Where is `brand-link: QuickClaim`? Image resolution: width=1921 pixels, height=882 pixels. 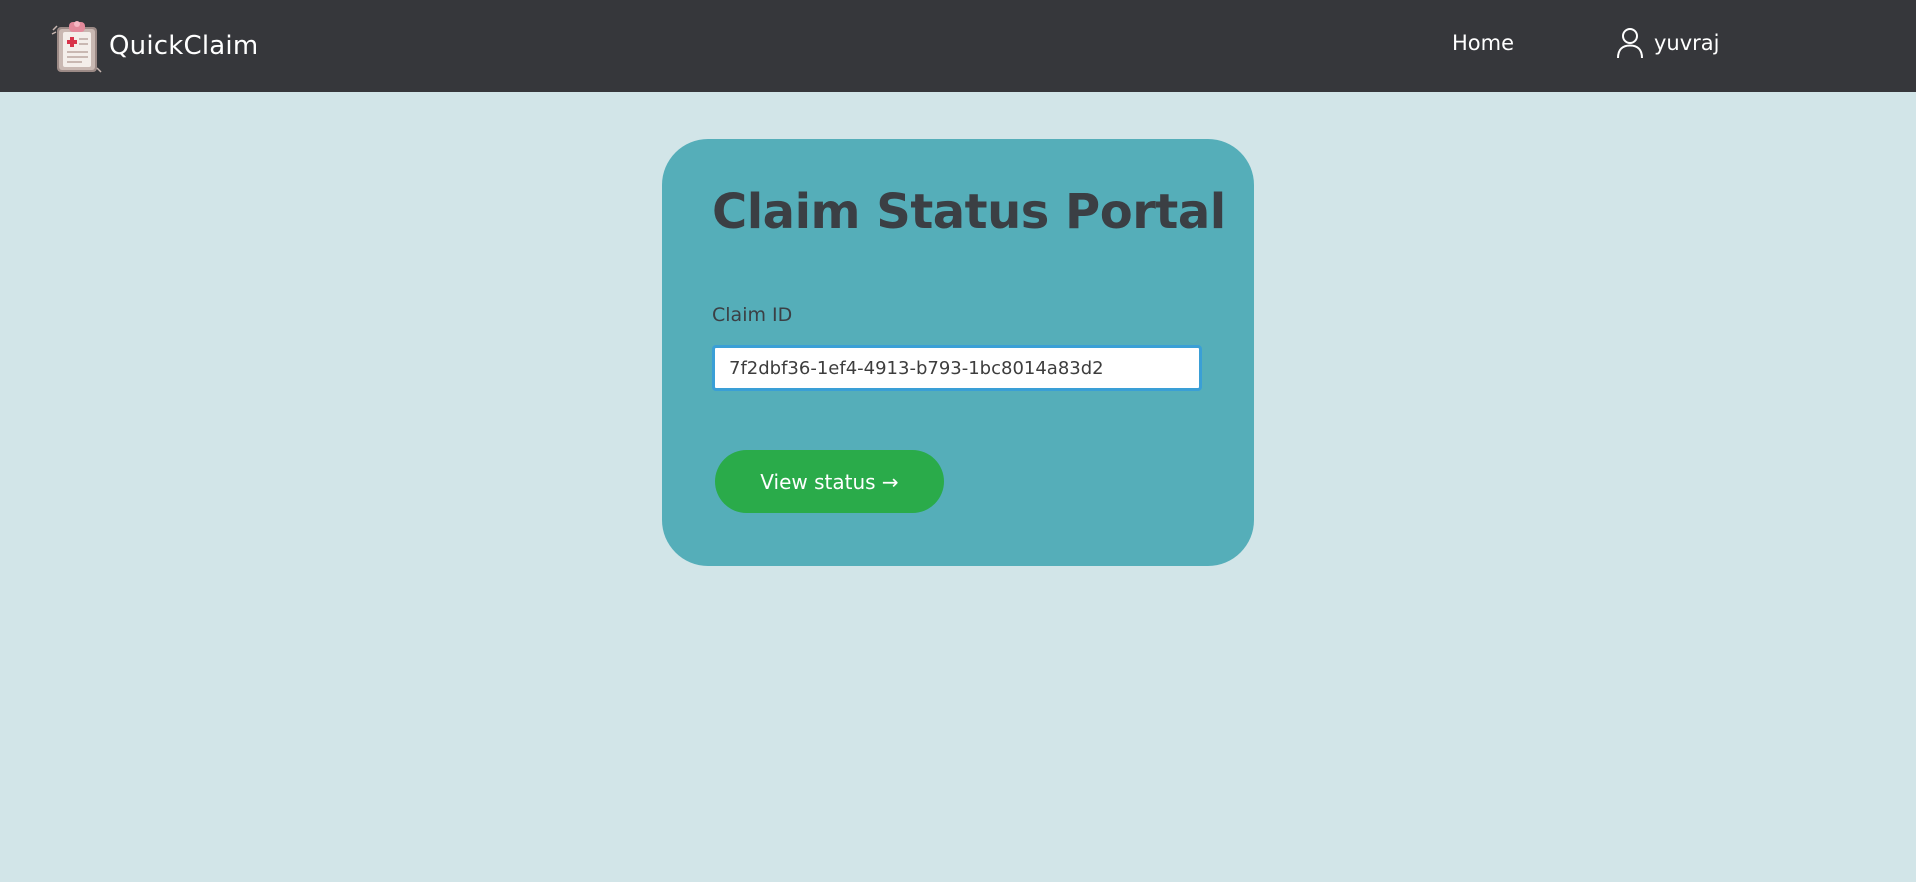 brand-link: QuickClaim is located at coordinates (154, 46).